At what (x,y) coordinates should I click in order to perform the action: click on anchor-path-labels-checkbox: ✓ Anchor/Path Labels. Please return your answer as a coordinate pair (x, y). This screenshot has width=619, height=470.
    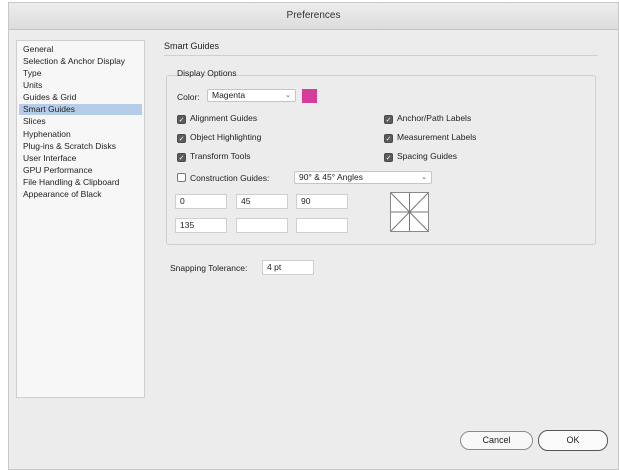
    Looking at the image, I should click on (427, 118).